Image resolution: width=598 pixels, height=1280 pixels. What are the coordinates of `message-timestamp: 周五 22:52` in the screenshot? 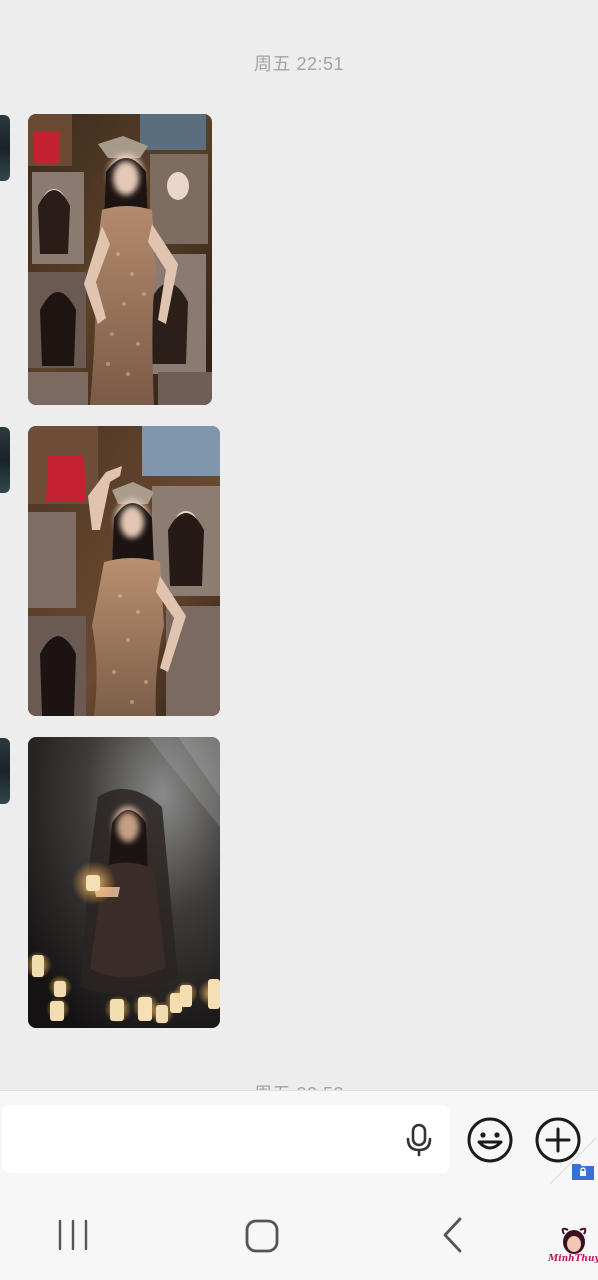 It's located at (299, 1085).